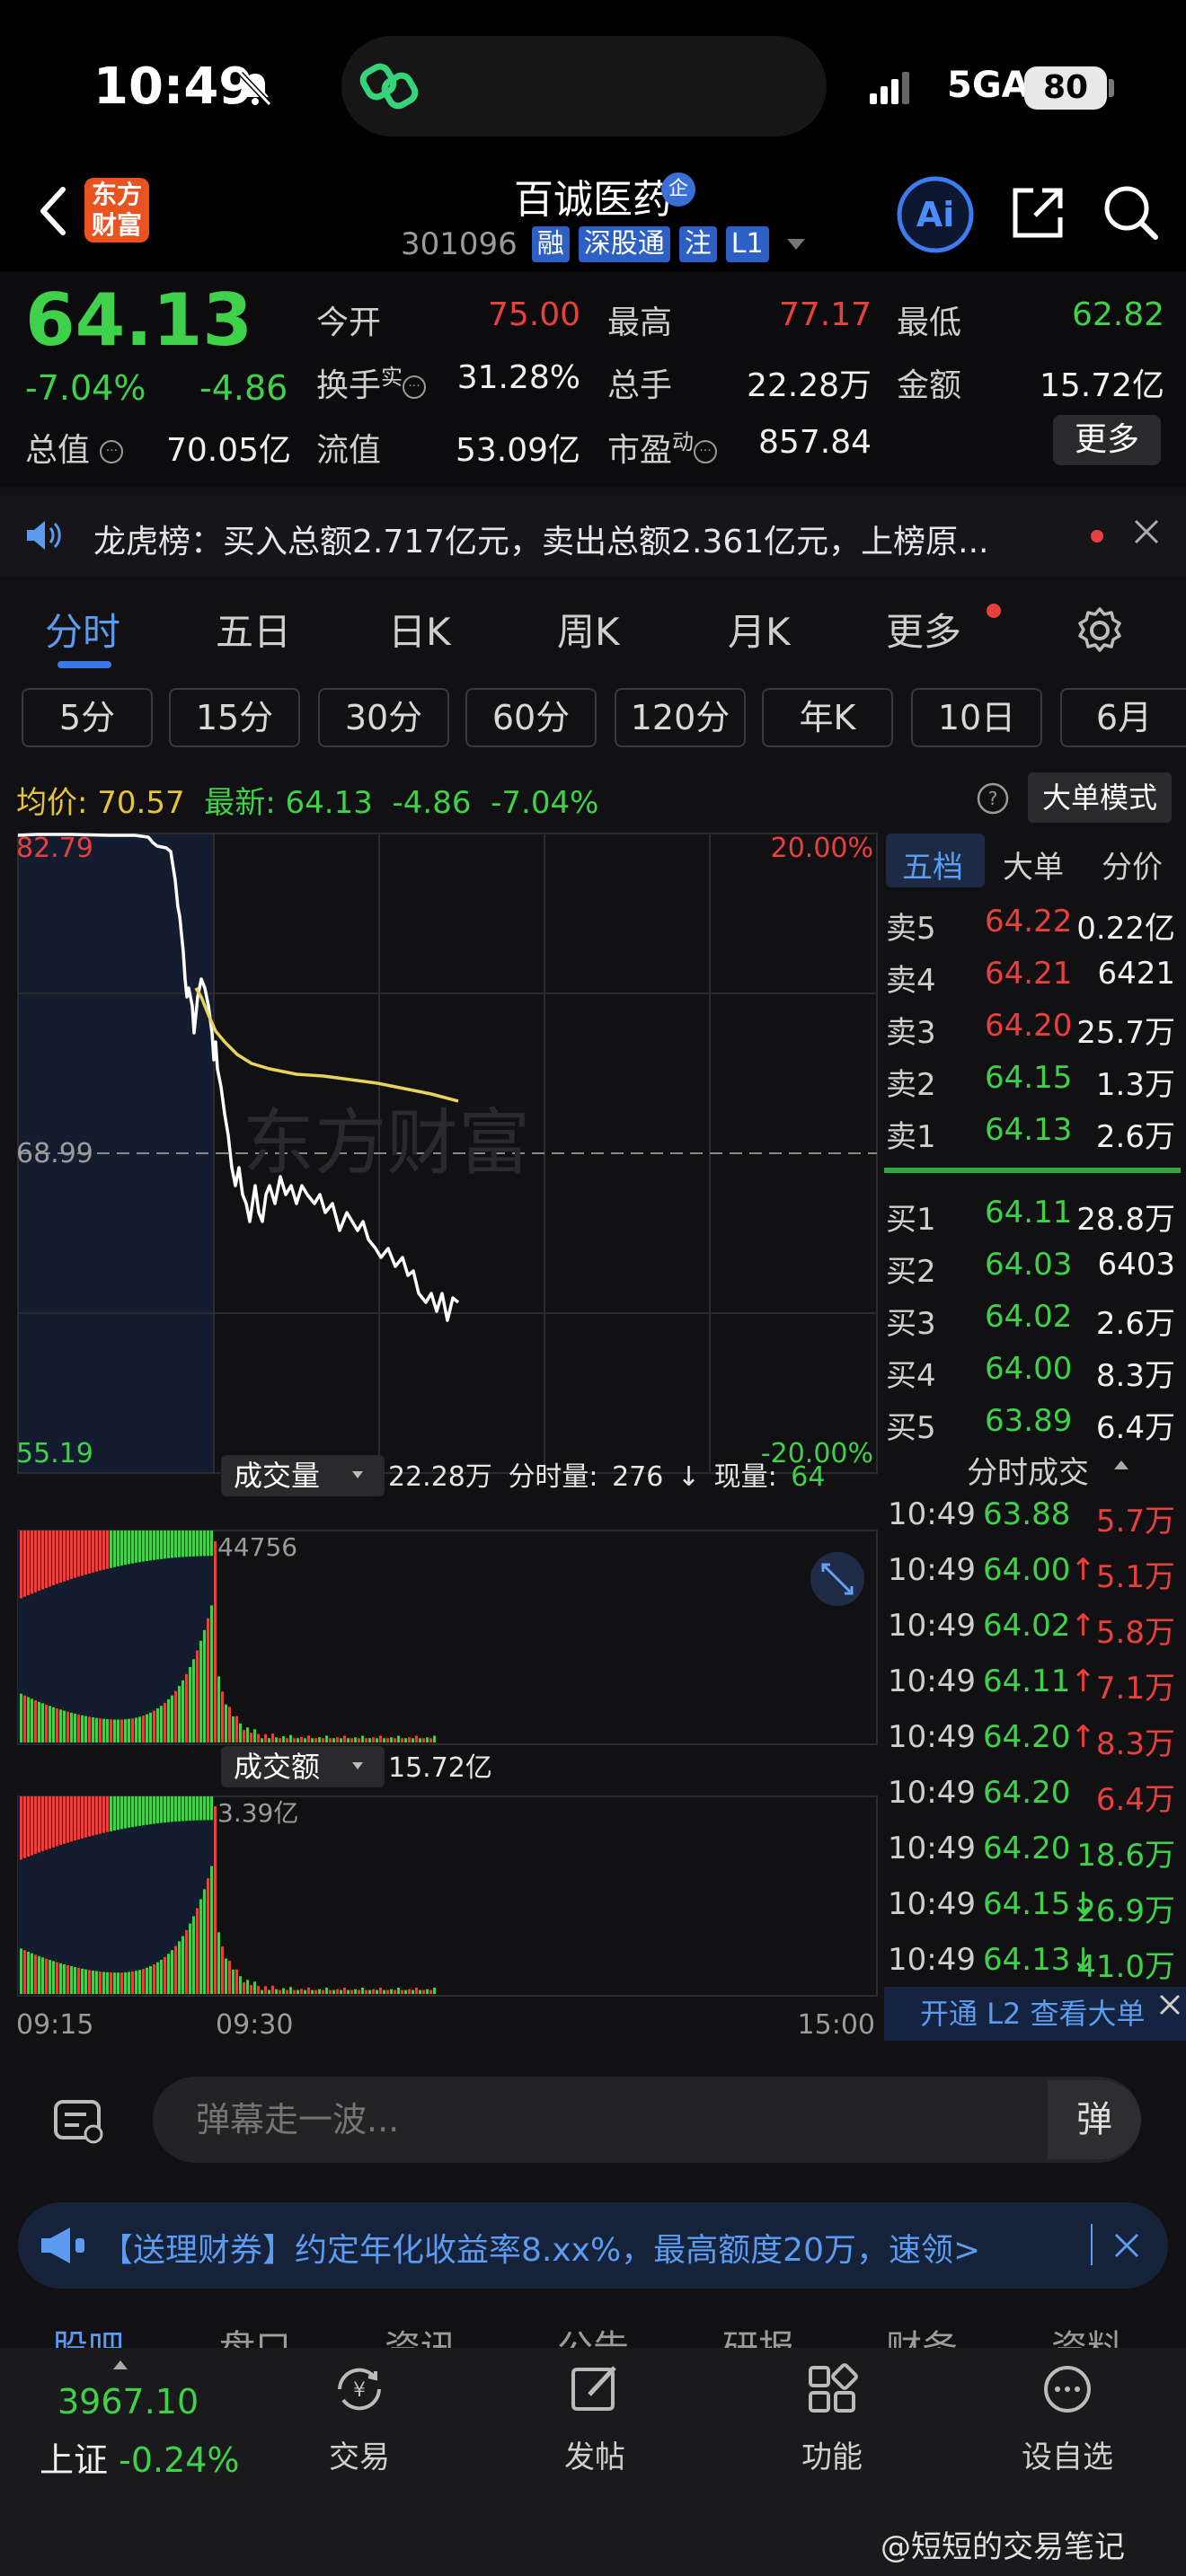 The height and width of the screenshot is (2576, 1186). Describe the element at coordinates (1094, 2119) in the screenshot. I see `danmu-toggle-button: 弹` at that location.